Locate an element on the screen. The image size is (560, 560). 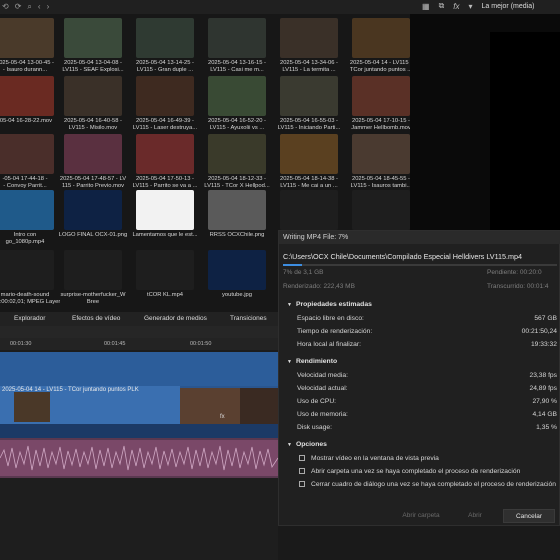
row-label: Espacio libre en disco: is located at coordinates (330, 318).